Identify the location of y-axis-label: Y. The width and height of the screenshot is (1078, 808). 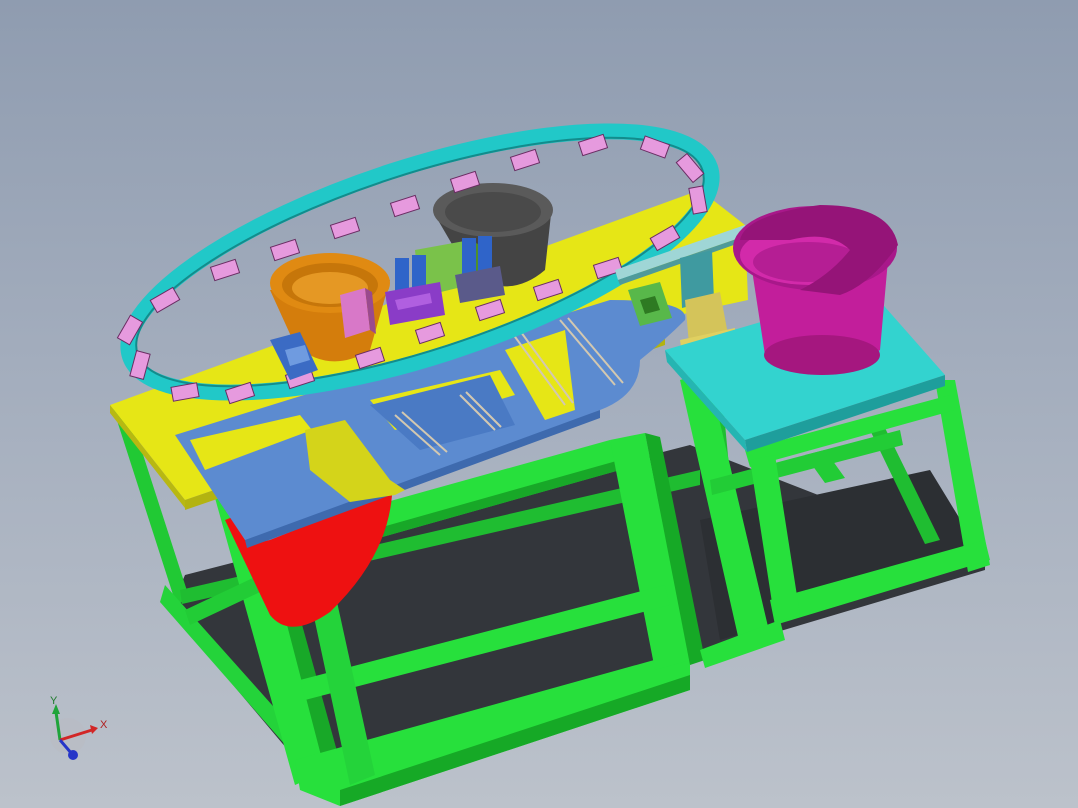
(54, 701).